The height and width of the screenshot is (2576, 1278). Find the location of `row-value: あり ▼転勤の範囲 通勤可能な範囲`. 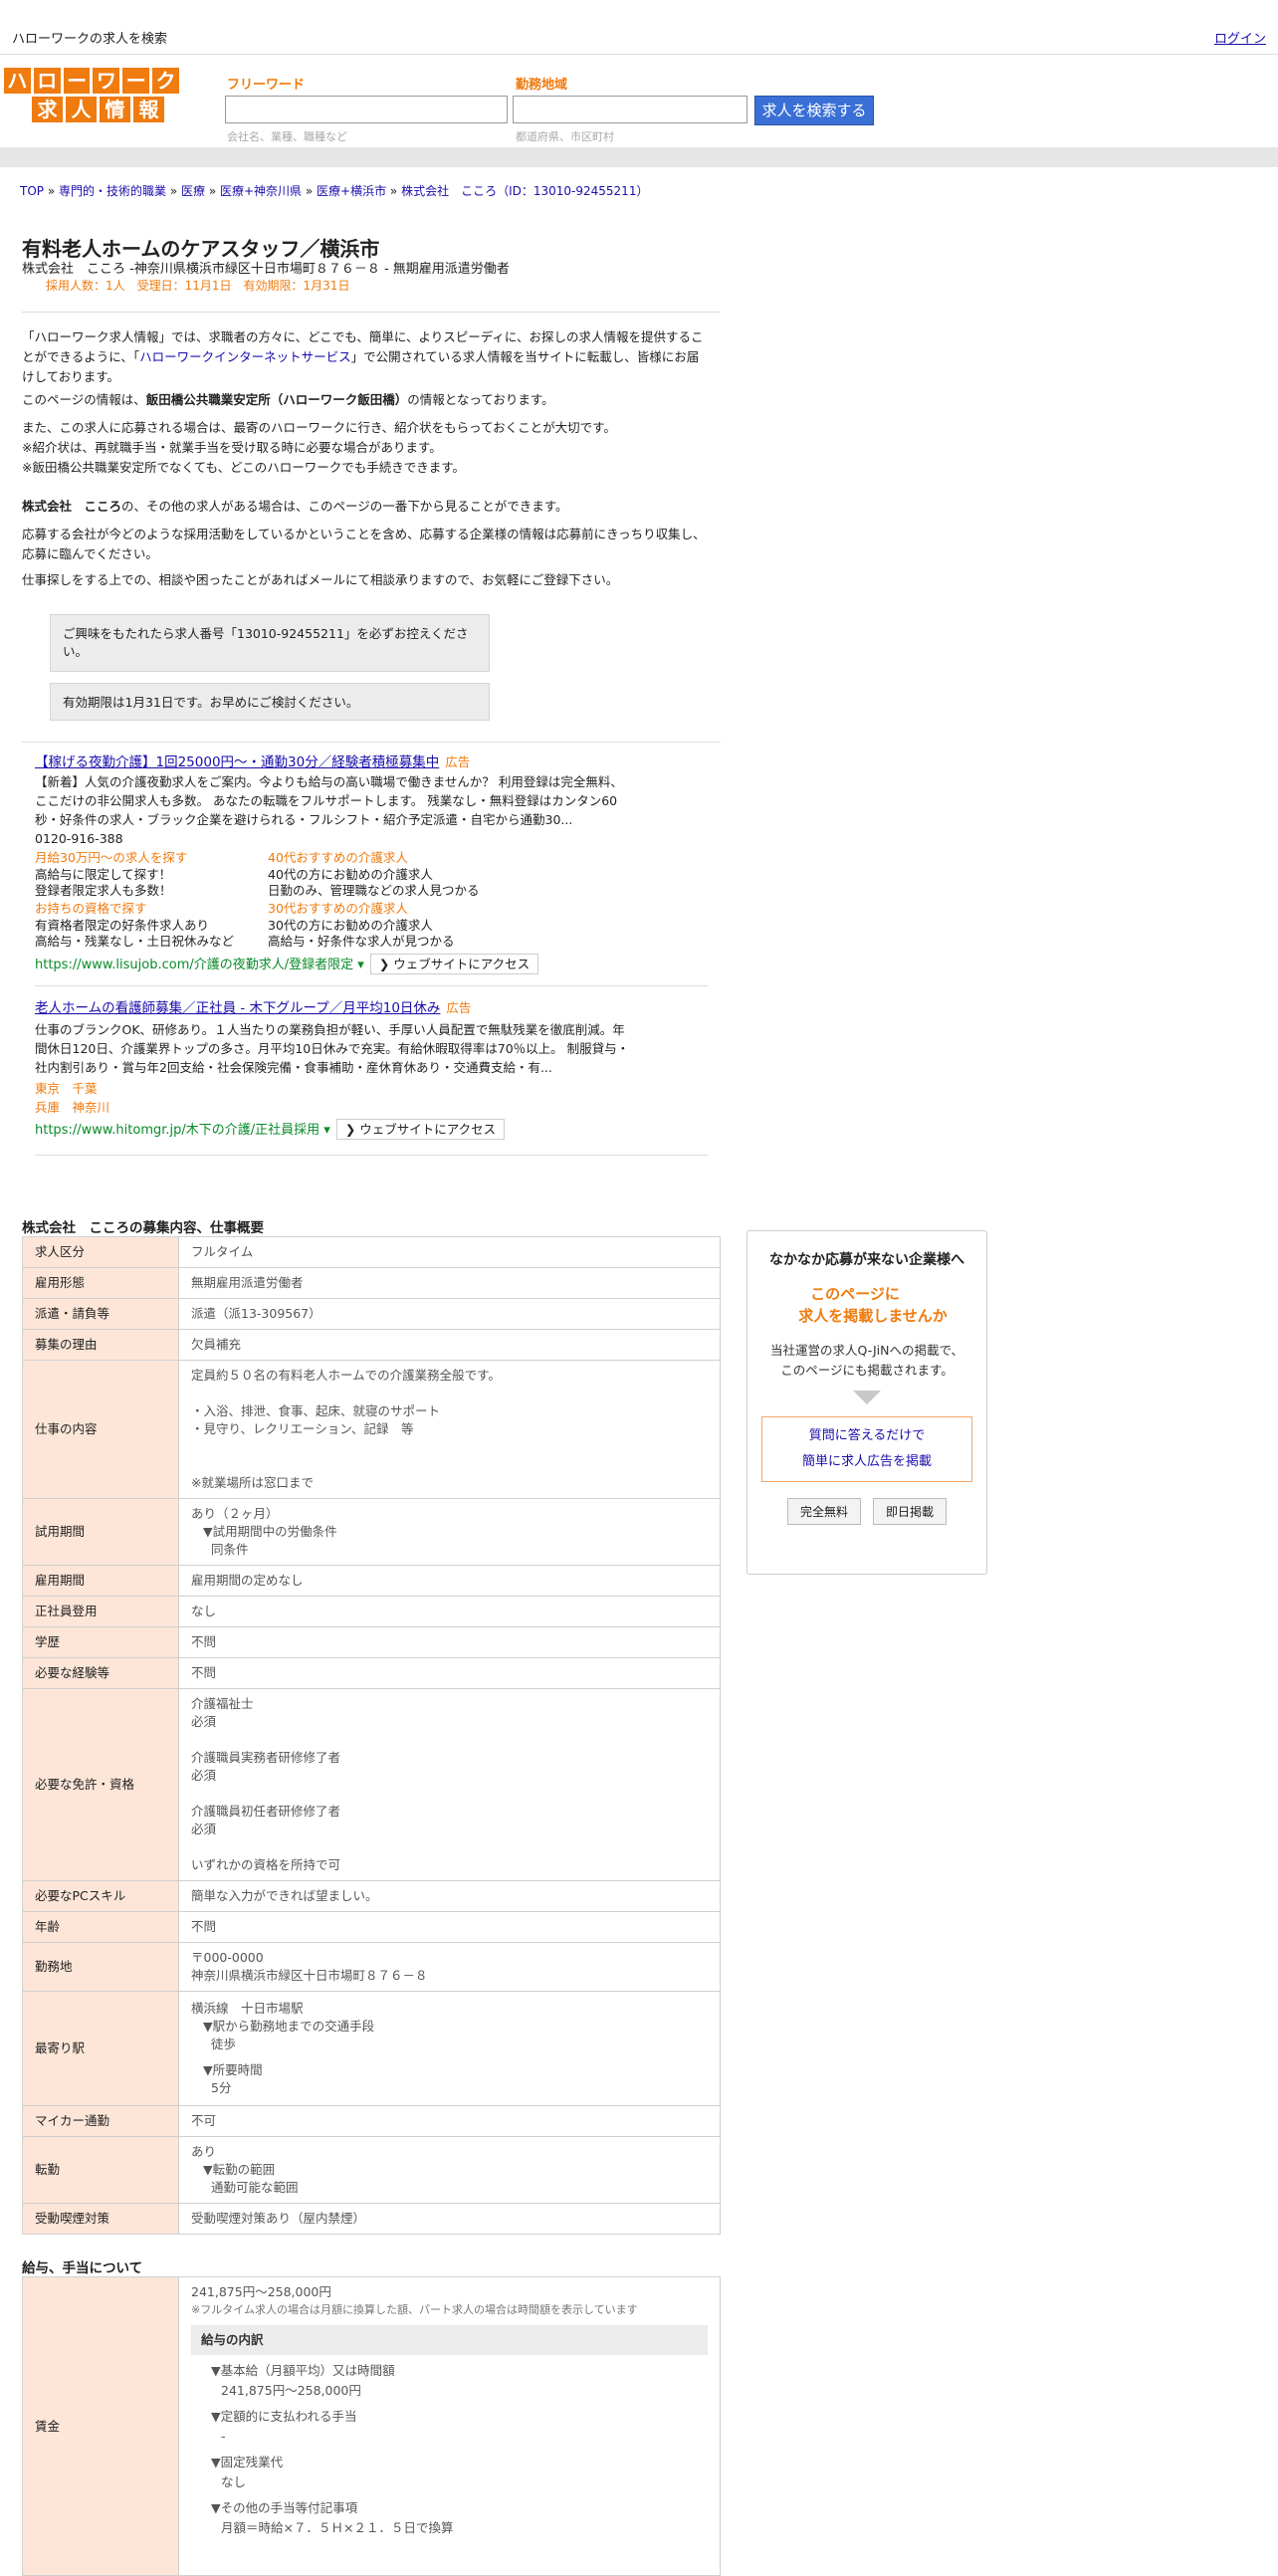

row-value: あり ▼転勤の範囲 通勤可能な範囲 is located at coordinates (450, 2170).